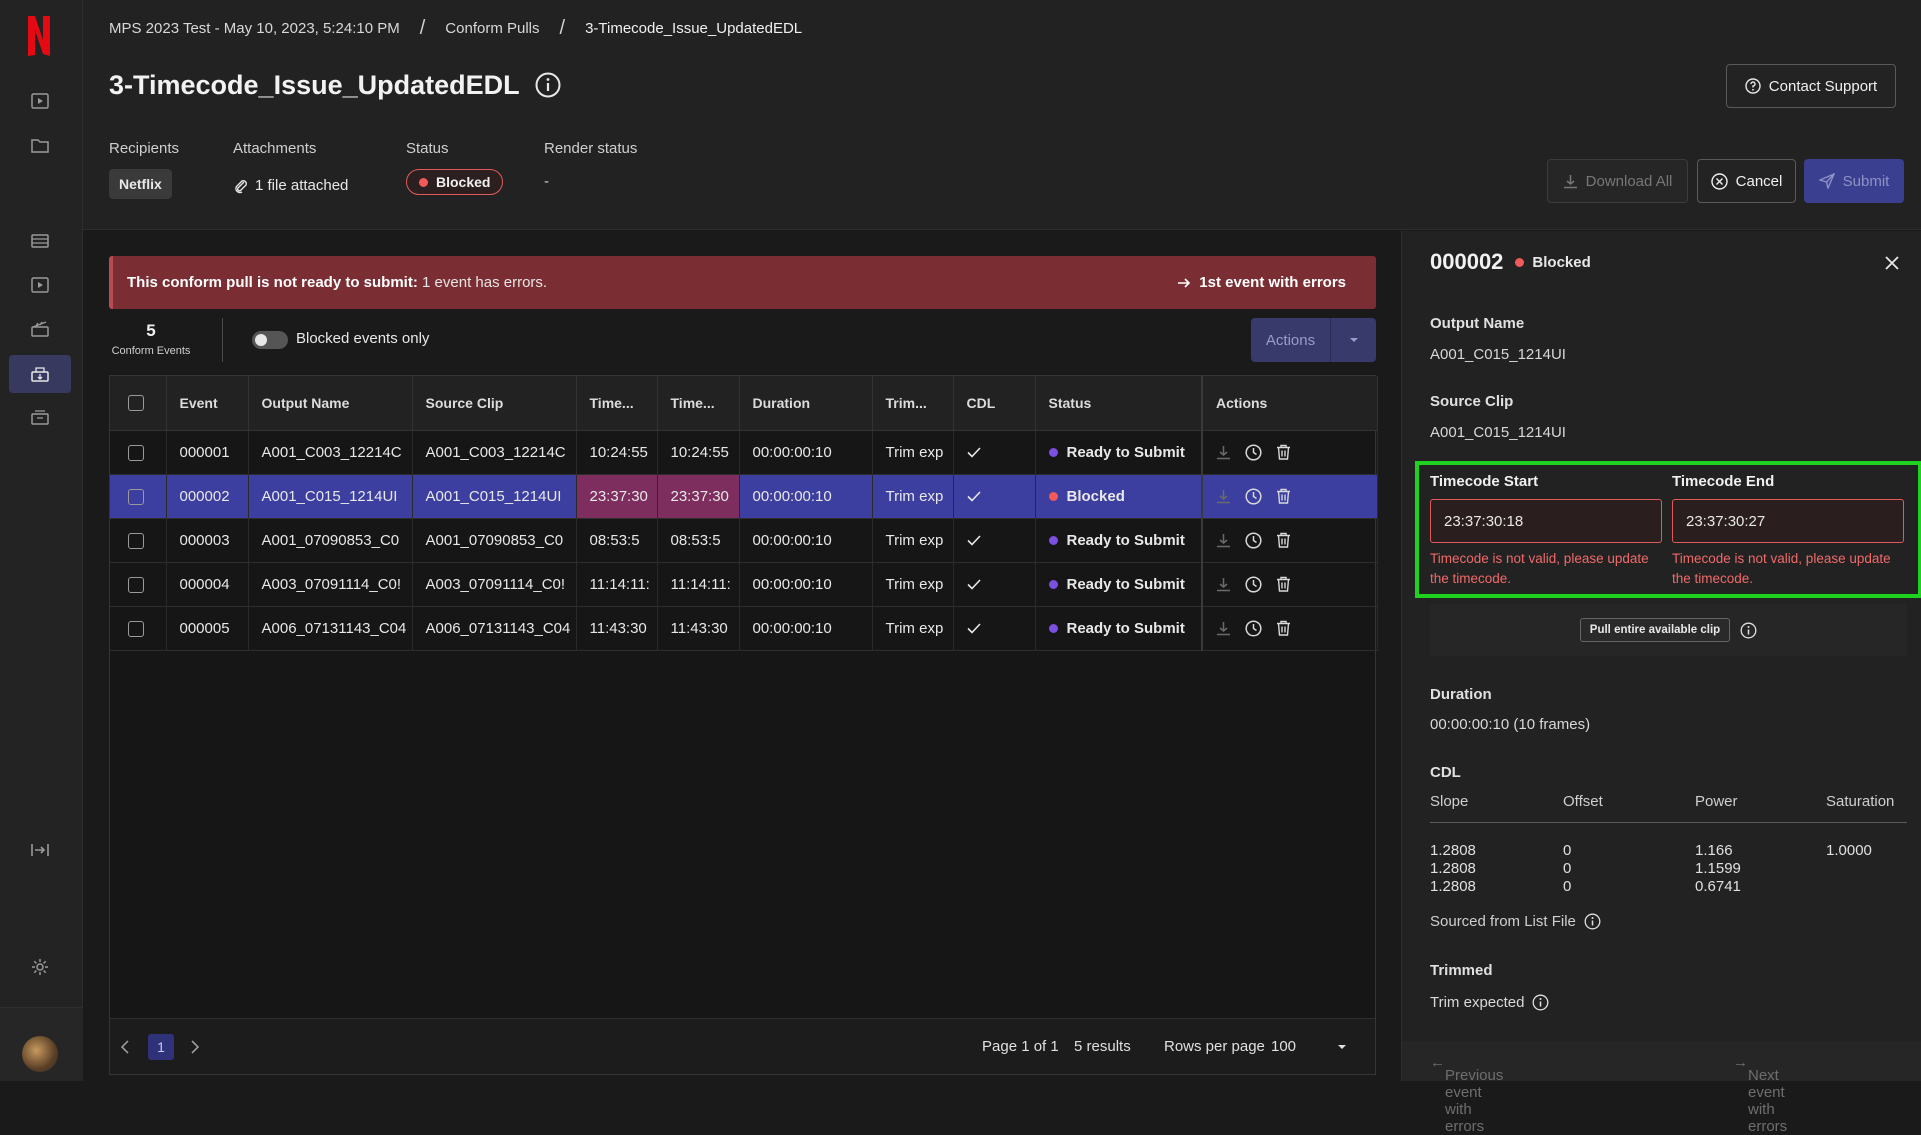 The width and height of the screenshot is (1921, 1135). I want to click on col-duration: Duration, so click(806, 403).